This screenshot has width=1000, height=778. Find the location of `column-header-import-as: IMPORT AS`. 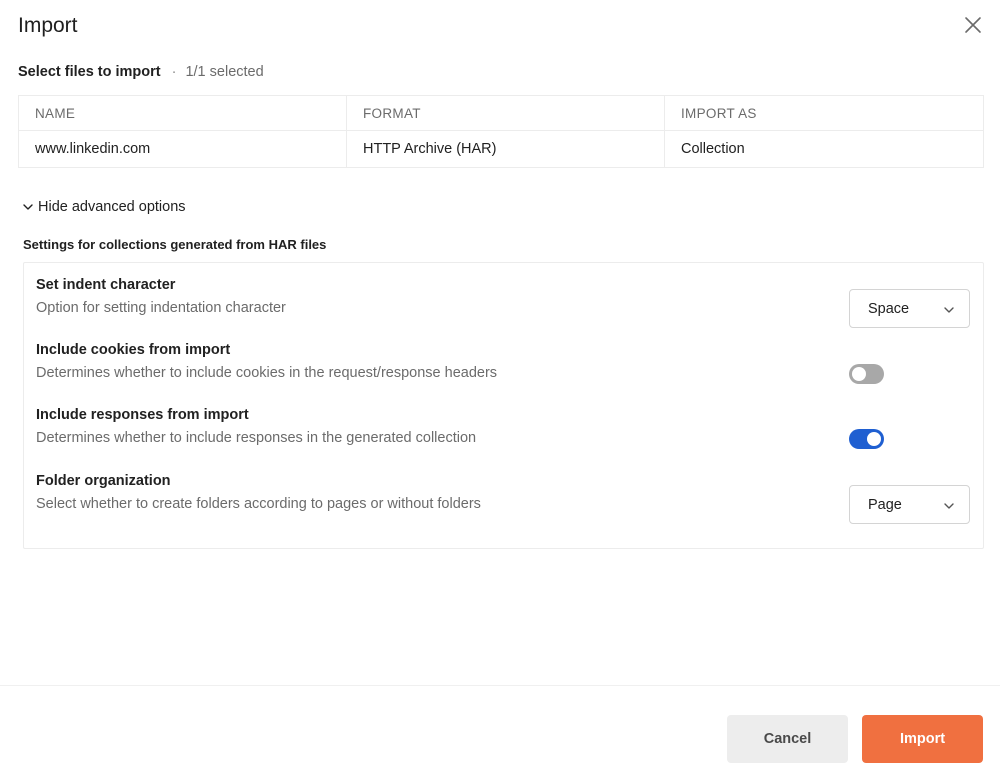

column-header-import-as: IMPORT AS is located at coordinates (824, 113).